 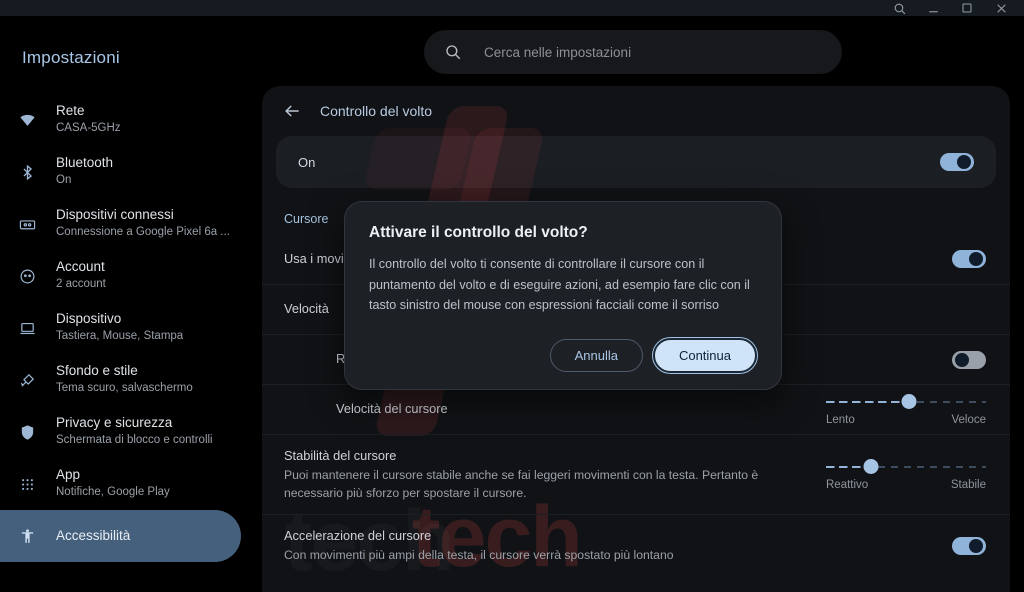 I want to click on dialog-actions: Annulla Continua, so click(x=564, y=355).